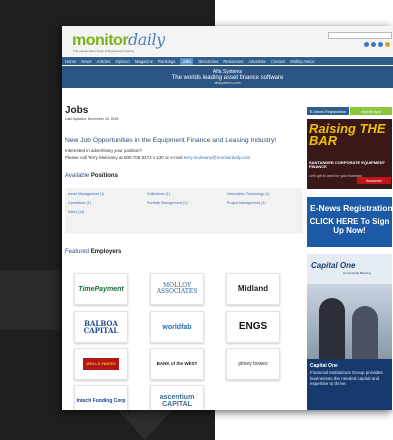  I want to click on logo-main: monitor, so click(100, 40).